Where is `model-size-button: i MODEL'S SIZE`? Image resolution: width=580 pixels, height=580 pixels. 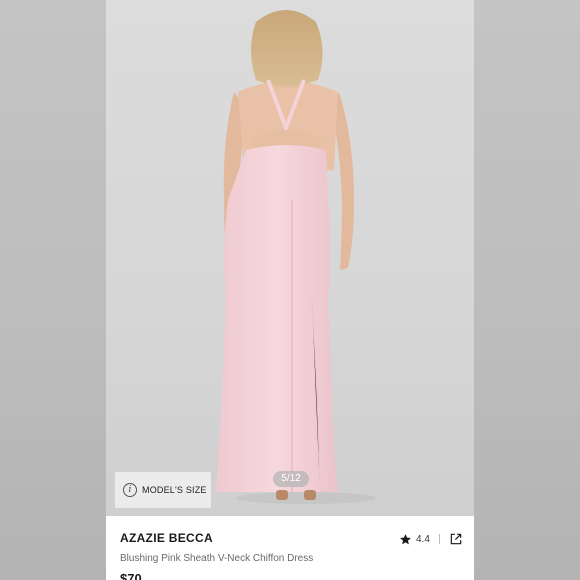
model-size-button: i MODEL'S SIZE is located at coordinates (163, 490).